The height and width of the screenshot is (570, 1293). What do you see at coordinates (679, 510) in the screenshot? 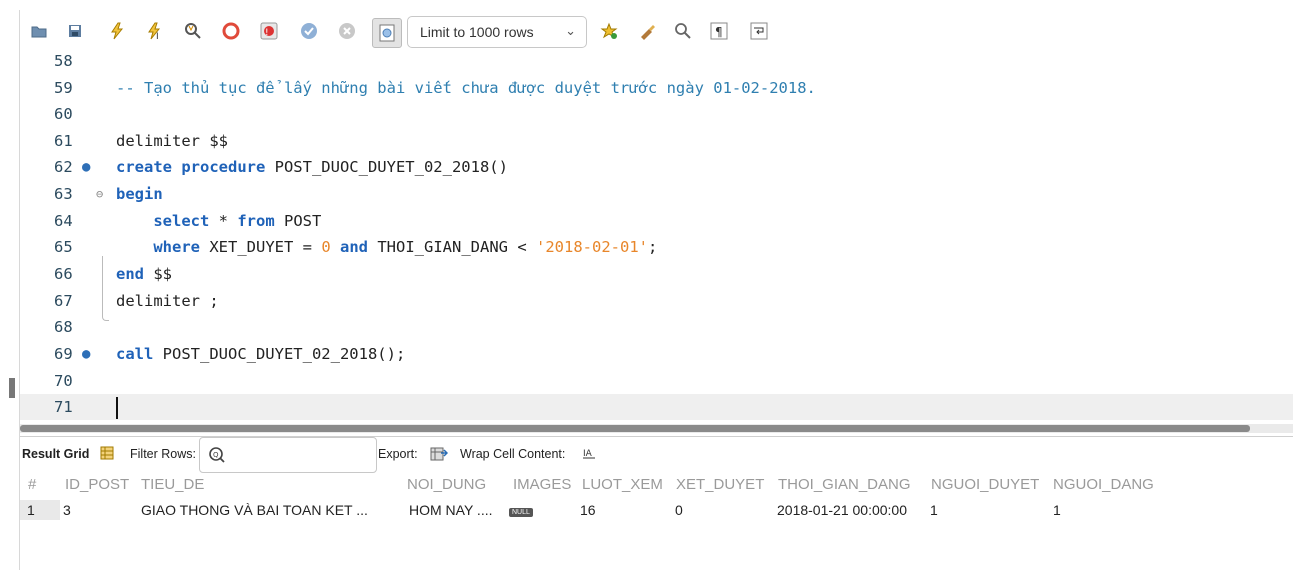
I see `cell-xet-duyet: 0` at bounding box center [679, 510].